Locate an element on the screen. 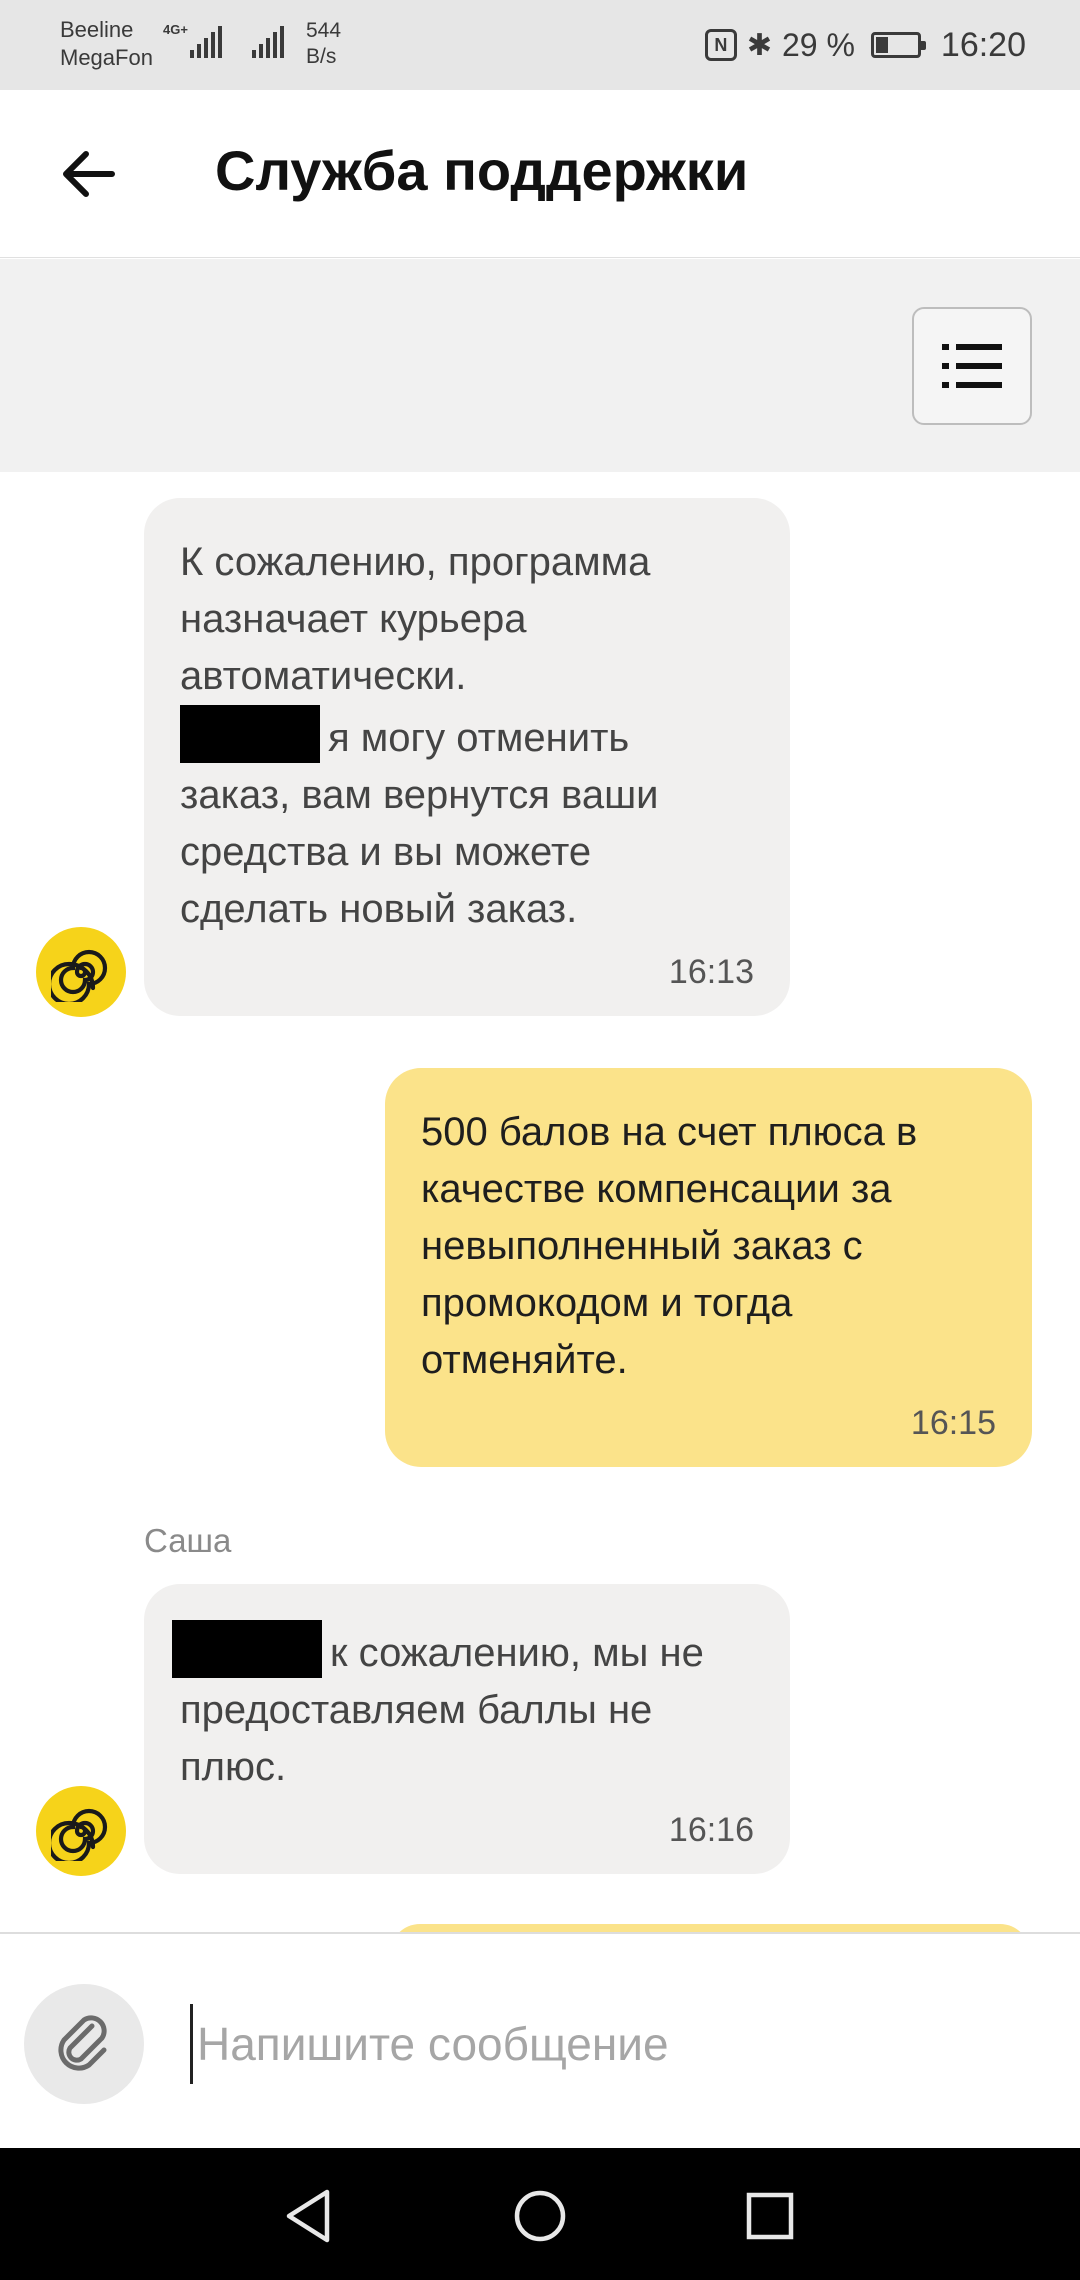 The width and height of the screenshot is (1080, 2280). network-speed: 544 B/s is located at coordinates (323, 44).